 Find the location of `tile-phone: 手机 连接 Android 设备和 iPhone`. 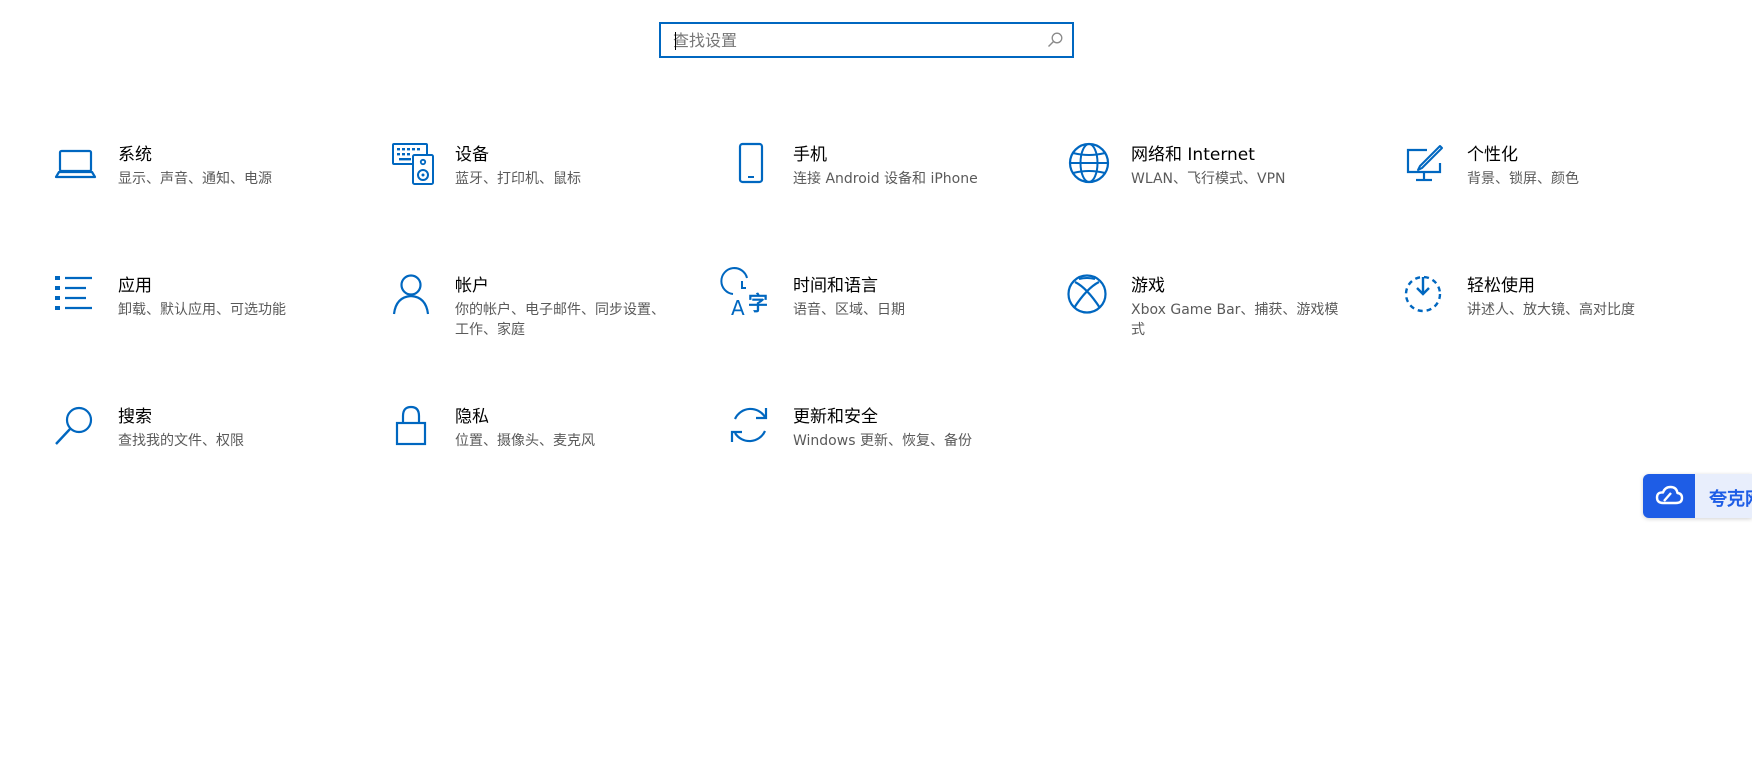

tile-phone: 手机 连接 Android 设备和 iPhone is located at coordinates (879, 182).